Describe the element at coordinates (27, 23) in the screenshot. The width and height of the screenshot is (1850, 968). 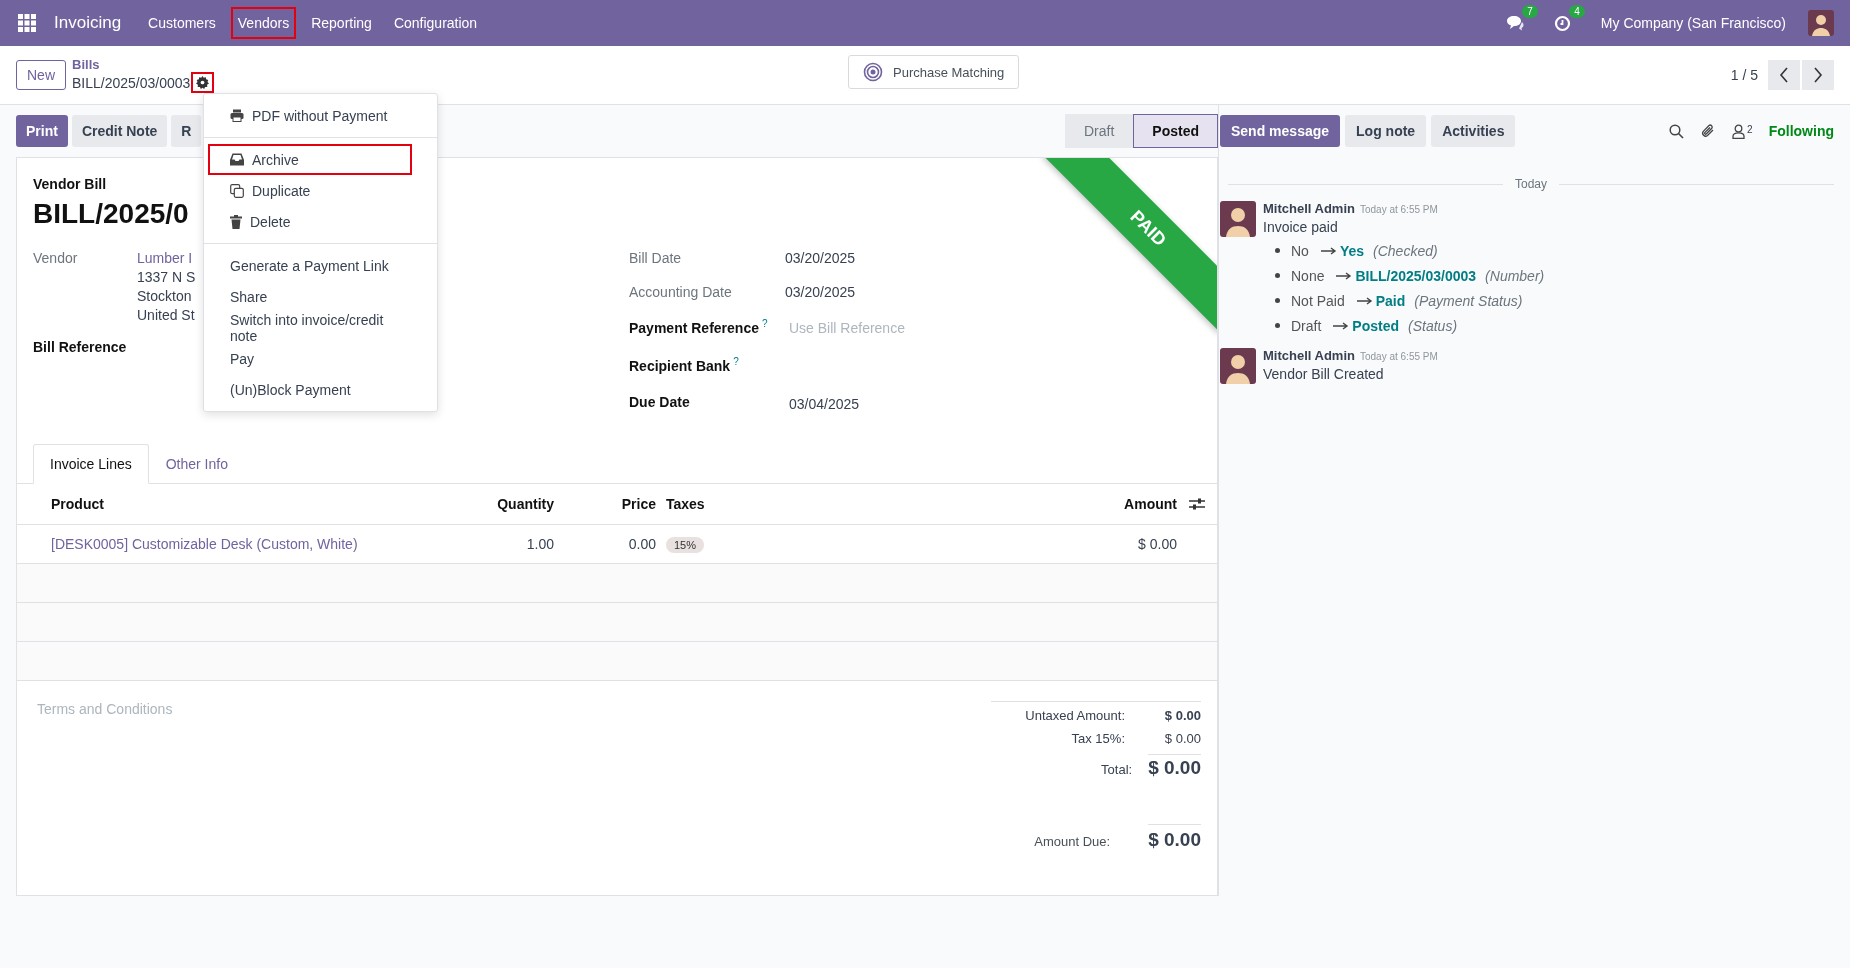
I see `apps-grid-icon` at that location.